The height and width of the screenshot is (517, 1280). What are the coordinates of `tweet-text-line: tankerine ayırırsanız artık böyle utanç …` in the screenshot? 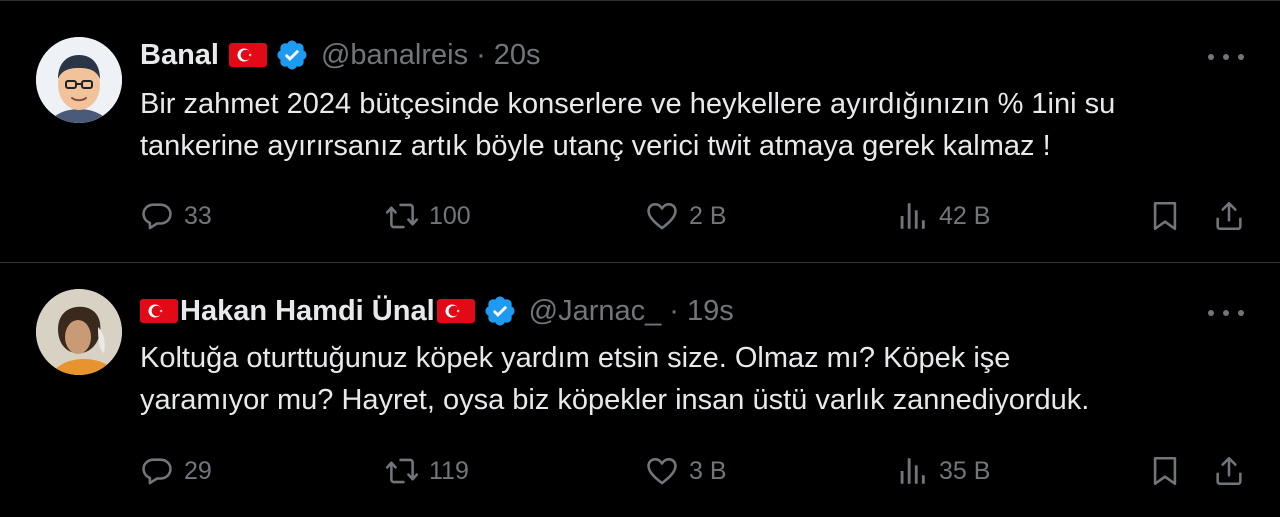 It's located at (595, 146).